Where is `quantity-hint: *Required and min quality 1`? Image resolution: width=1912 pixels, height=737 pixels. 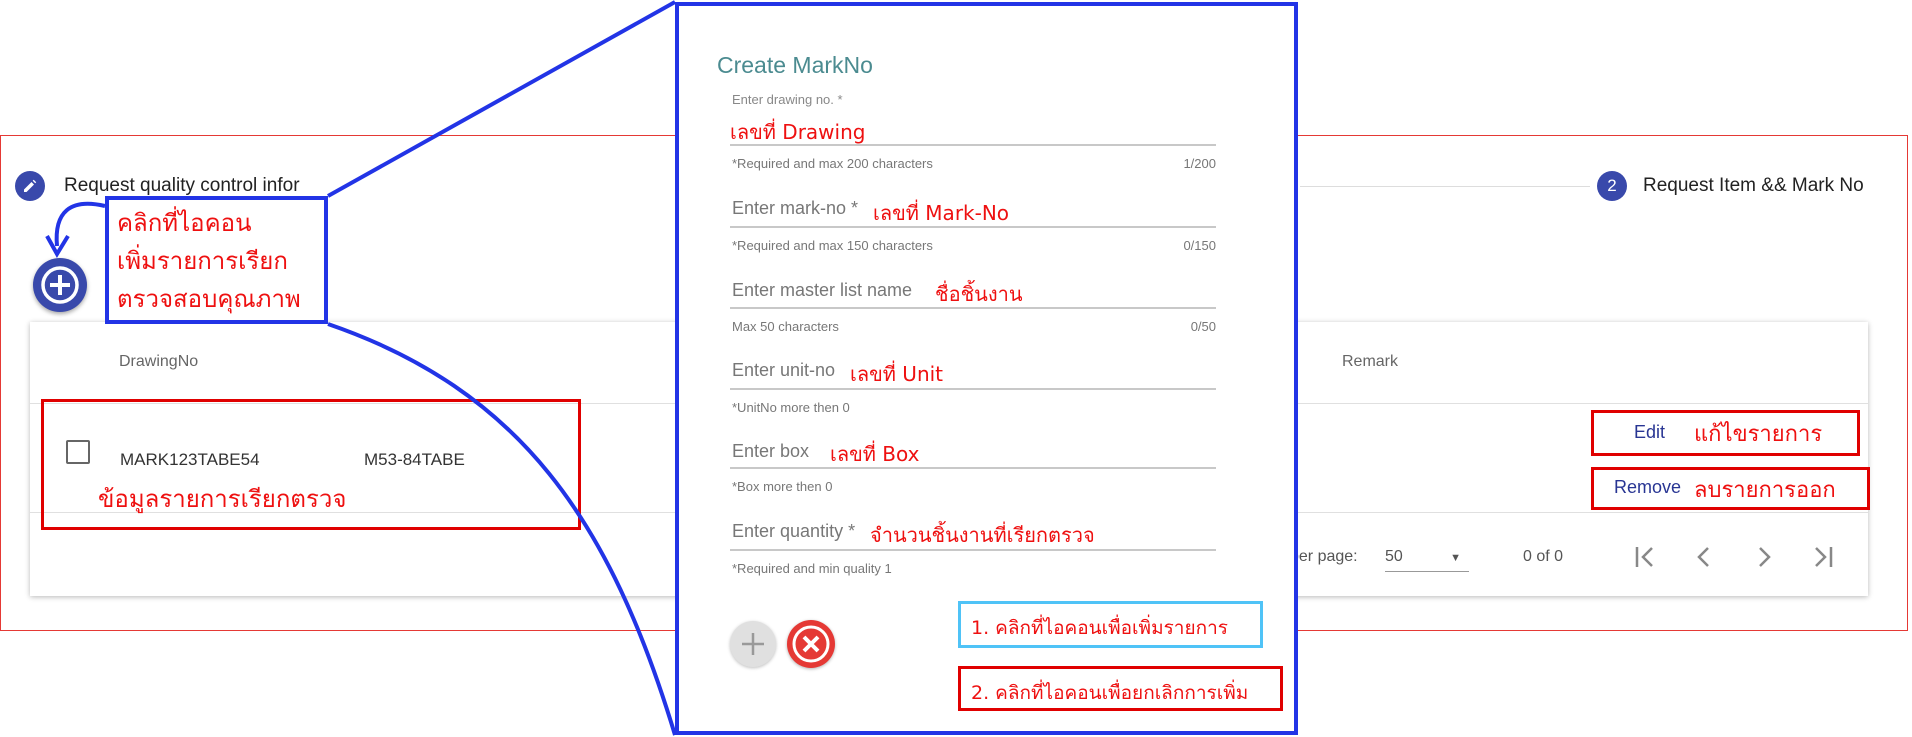
quantity-hint: *Required and min quality 1 is located at coordinates (812, 568).